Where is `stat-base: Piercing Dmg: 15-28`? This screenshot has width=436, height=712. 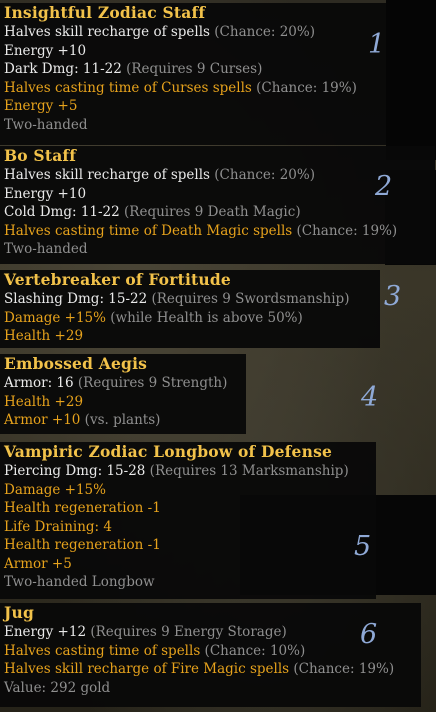 stat-base: Piercing Dmg: 15-28 is located at coordinates (77, 471).